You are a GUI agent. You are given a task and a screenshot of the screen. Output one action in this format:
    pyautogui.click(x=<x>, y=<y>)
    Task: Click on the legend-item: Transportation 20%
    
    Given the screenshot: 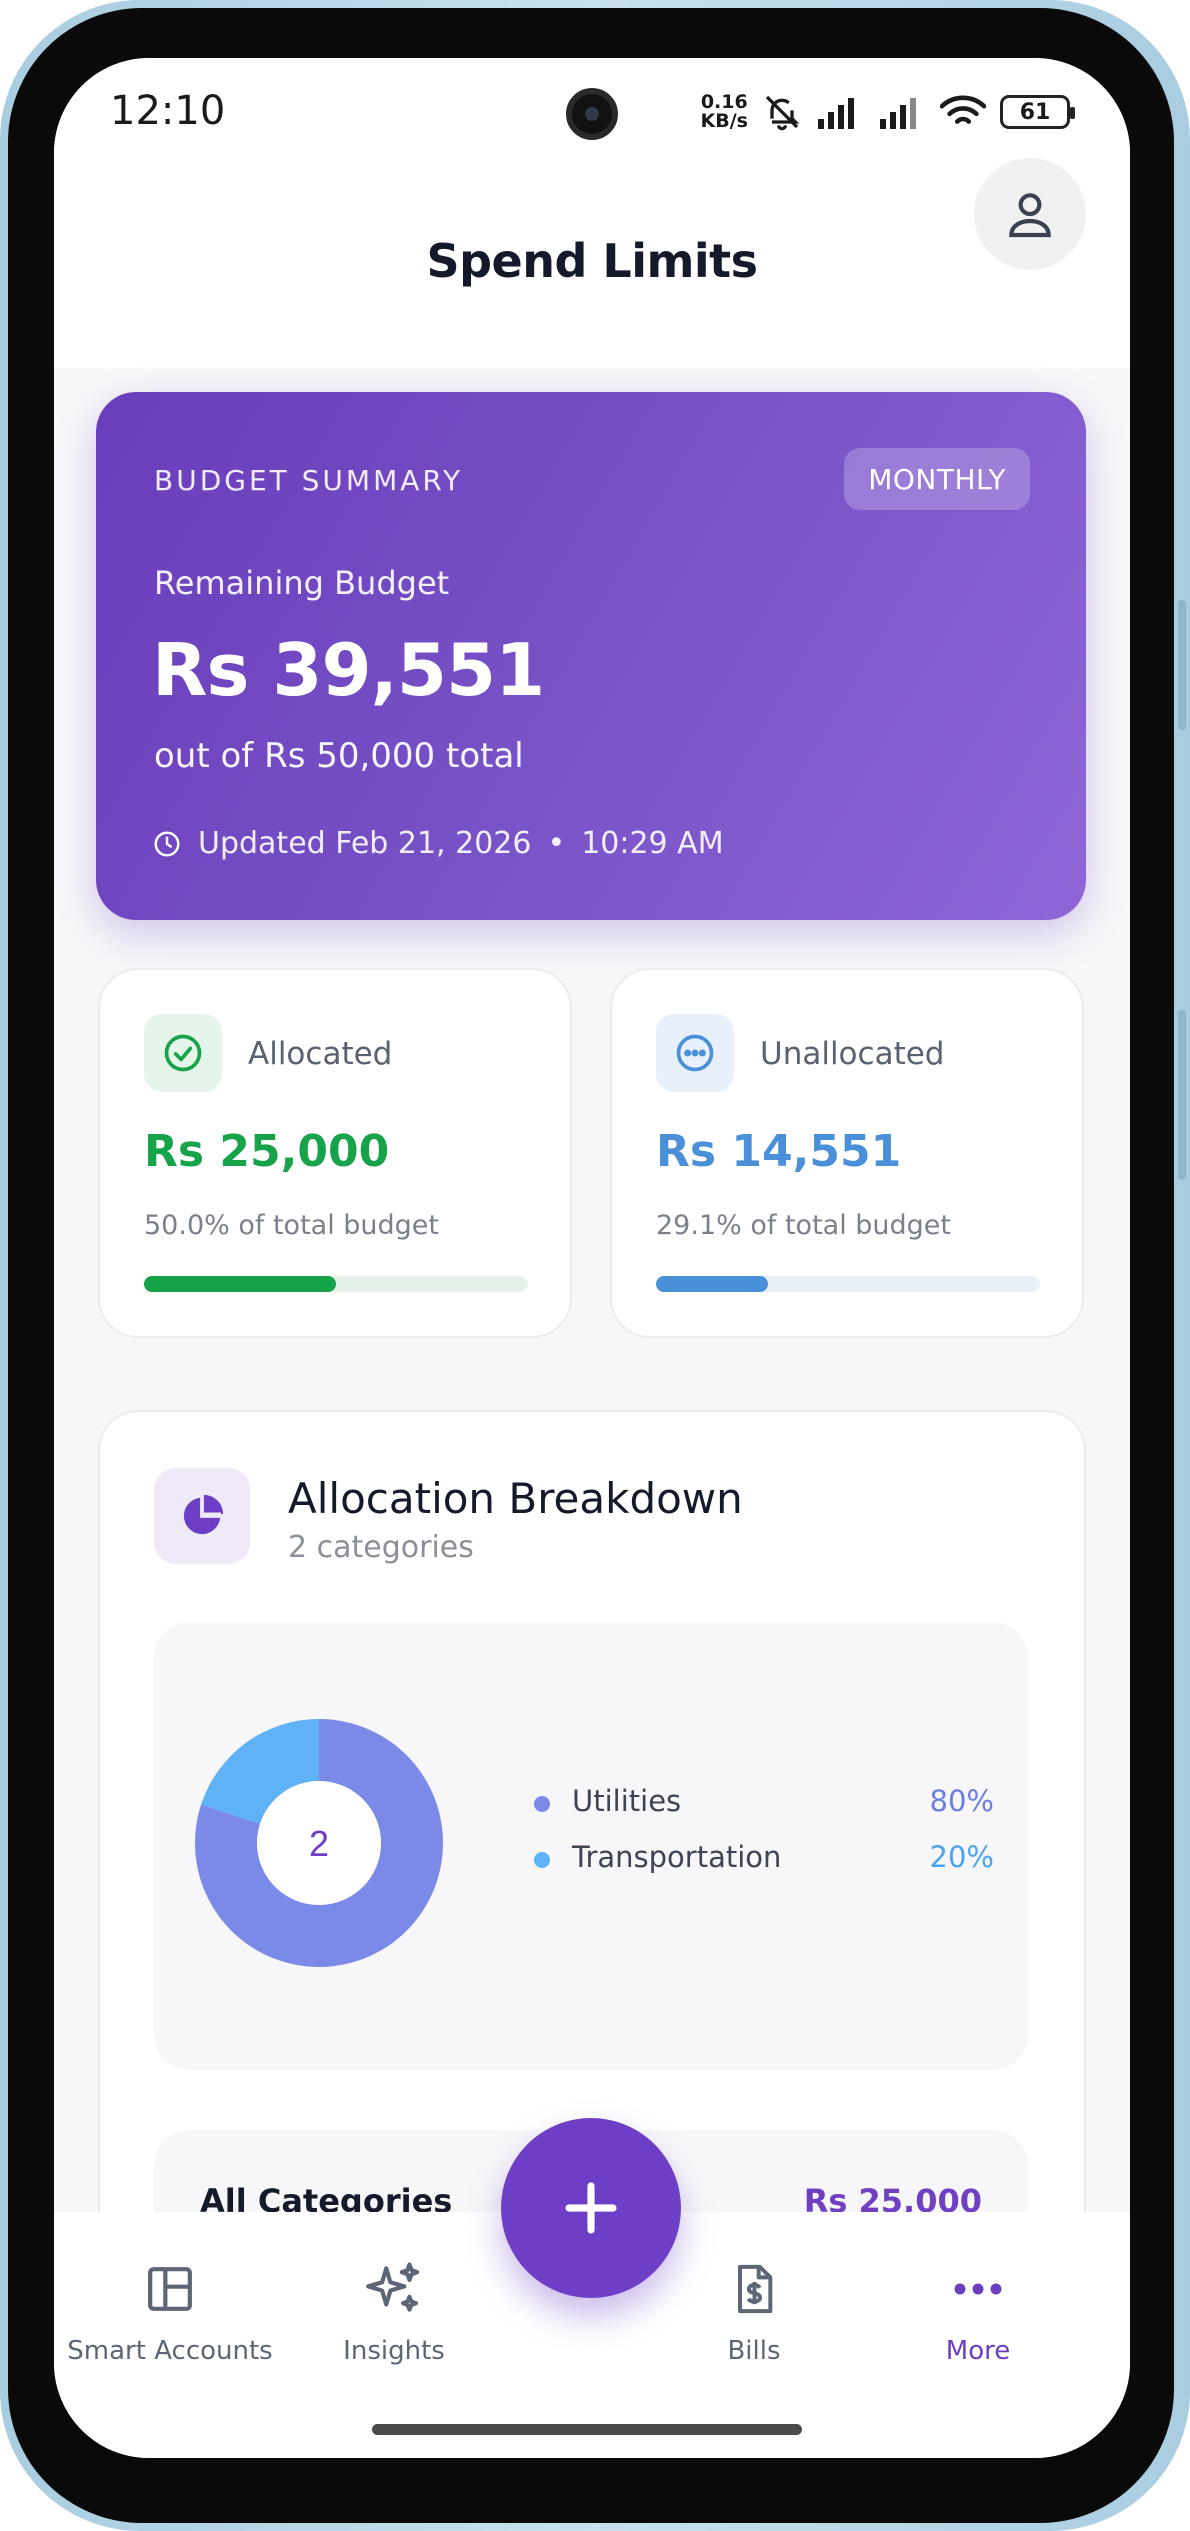 What is the action you would take?
    pyautogui.click(x=764, y=1866)
    